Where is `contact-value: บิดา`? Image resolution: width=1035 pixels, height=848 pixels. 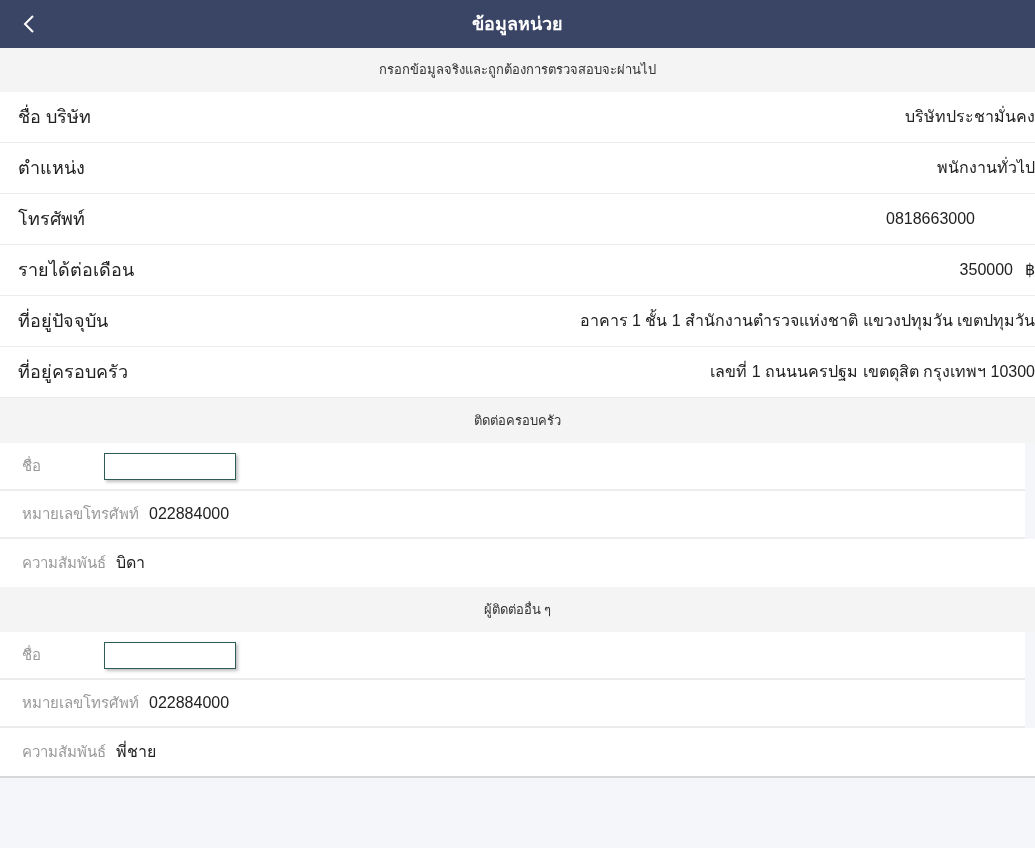
contact-value: บิดา is located at coordinates (130, 563).